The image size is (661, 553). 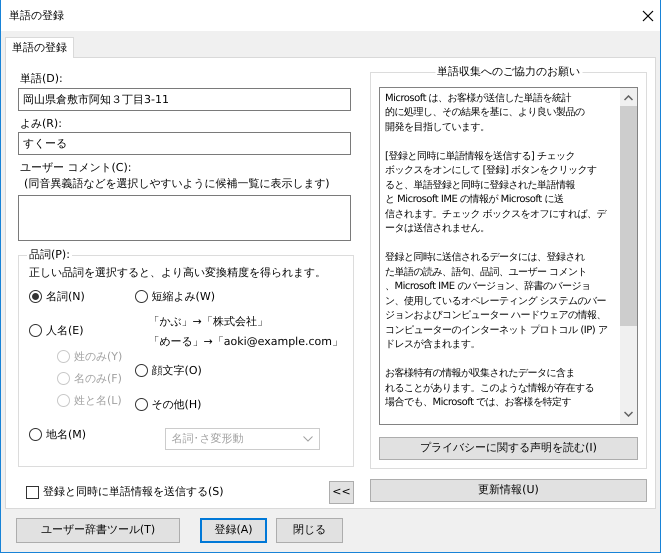 What do you see at coordinates (98, 530) in the screenshot?
I see `dialog-button: ユーザー辞書ツール(T)` at bounding box center [98, 530].